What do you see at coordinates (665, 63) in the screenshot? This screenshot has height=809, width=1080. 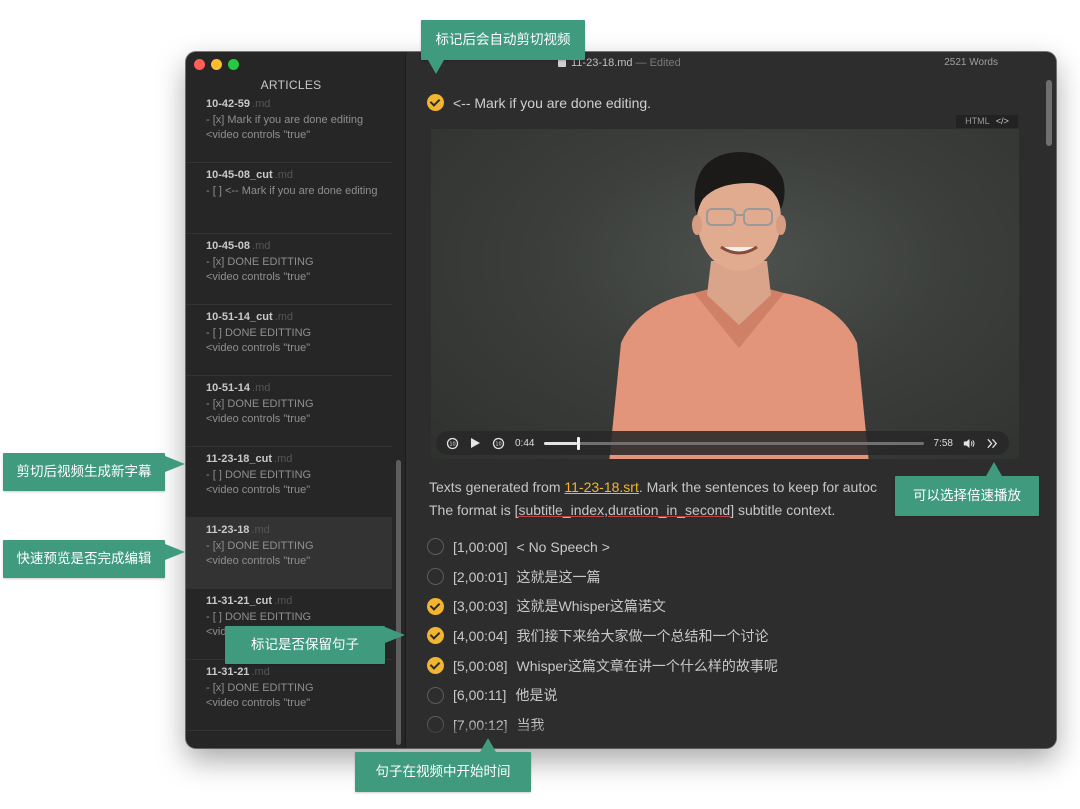 I see `edit-status: Edited` at bounding box center [665, 63].